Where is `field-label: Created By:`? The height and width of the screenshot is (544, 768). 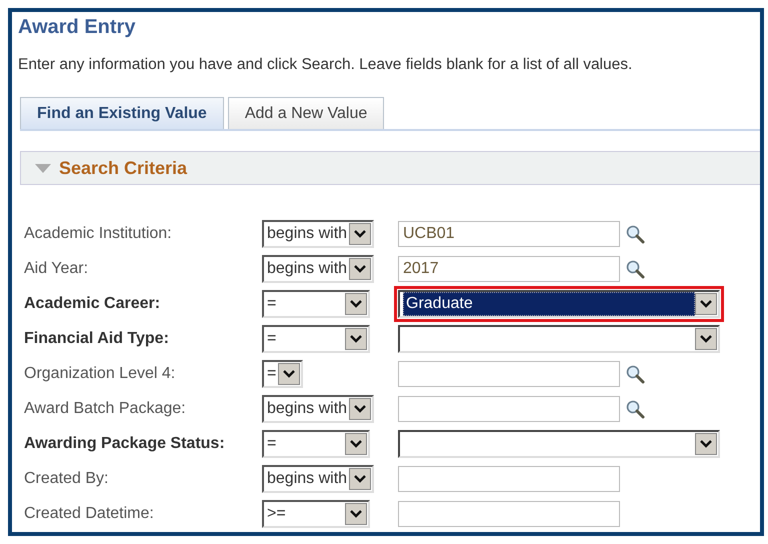
field-label: Created By: is located at coordinates (66, 479).